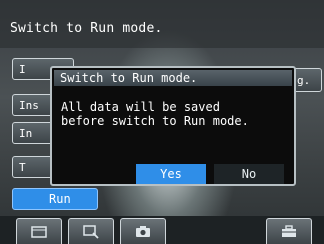 The width and height of the screenshot is (324, 244). I want to click on camera-button, so click(143, 231).